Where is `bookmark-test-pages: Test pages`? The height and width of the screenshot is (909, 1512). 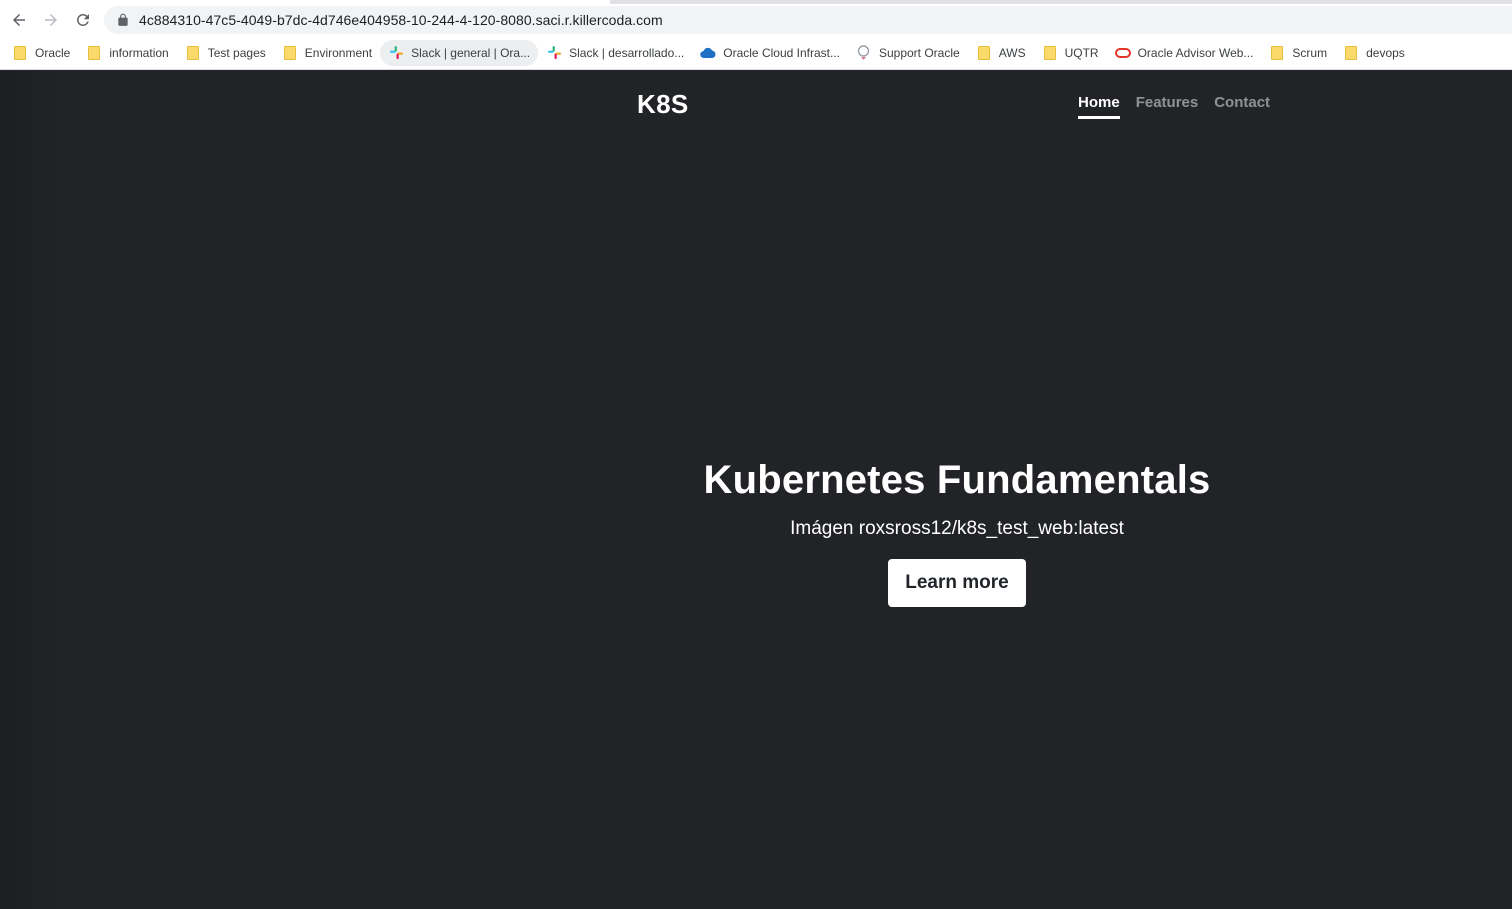 bookmark-test-pages: Test pages is located at coordinates (225, 53).